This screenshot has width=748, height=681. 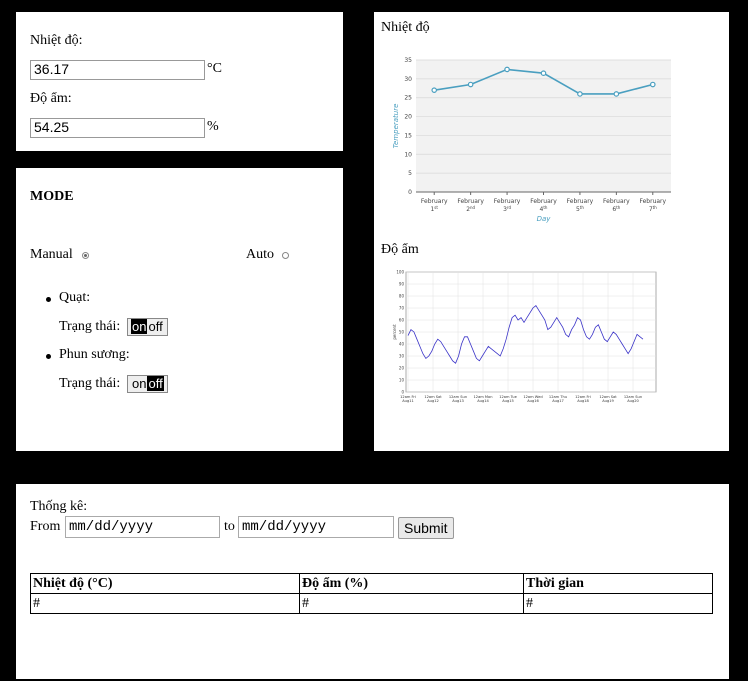 I want to click on y-axis-label: Temperature, so click(x=396, y=126).